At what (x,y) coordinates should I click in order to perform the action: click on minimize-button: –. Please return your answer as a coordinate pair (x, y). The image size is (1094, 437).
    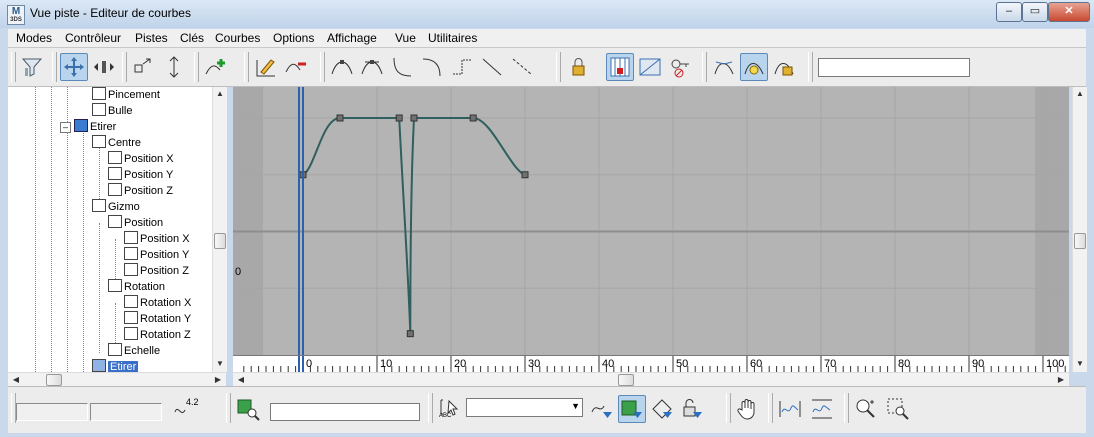
    Looking at the image, I should click on (1009, 12).